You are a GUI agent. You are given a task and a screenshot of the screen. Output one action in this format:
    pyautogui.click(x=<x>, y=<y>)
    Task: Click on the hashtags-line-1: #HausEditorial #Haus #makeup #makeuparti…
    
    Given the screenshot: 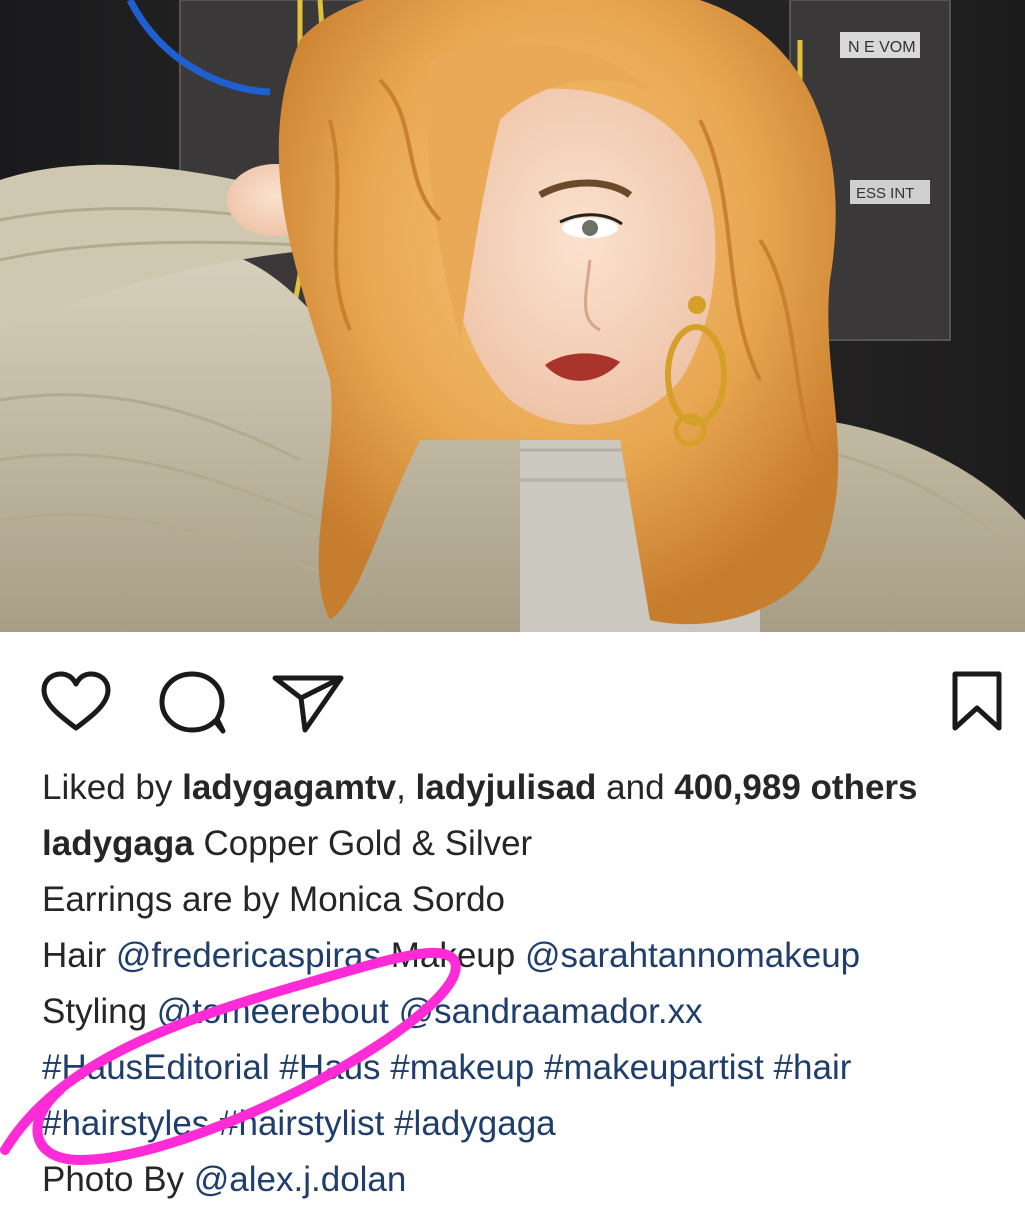 What is the action you would take?
    pyautogui.click(x=529, y=1068)
    